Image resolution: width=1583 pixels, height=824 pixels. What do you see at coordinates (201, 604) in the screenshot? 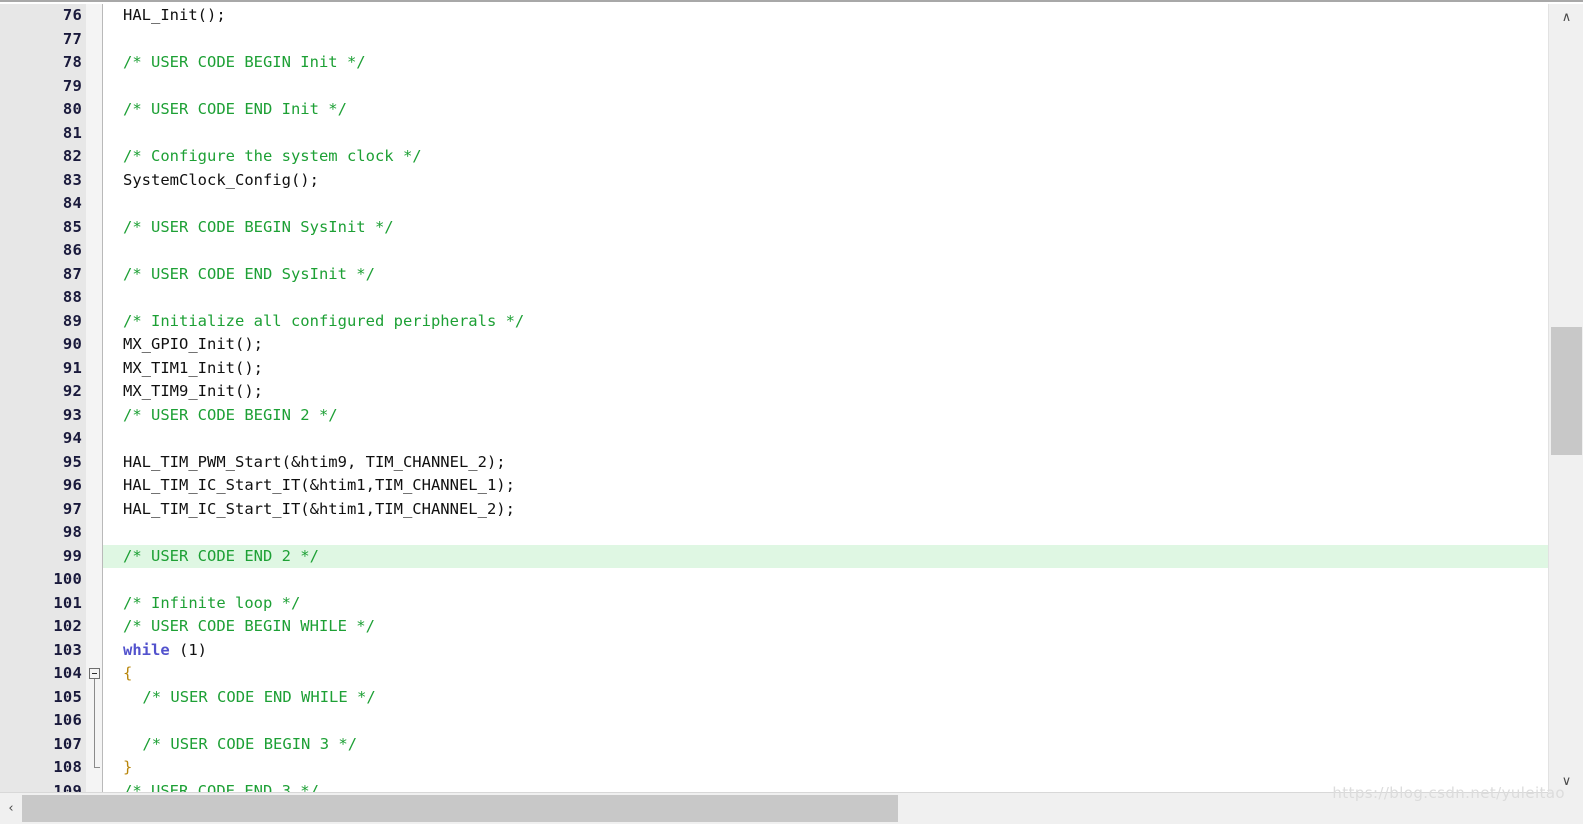
I see `code-line-text: /* Infinite loop */` at bounding box center [201, 604].